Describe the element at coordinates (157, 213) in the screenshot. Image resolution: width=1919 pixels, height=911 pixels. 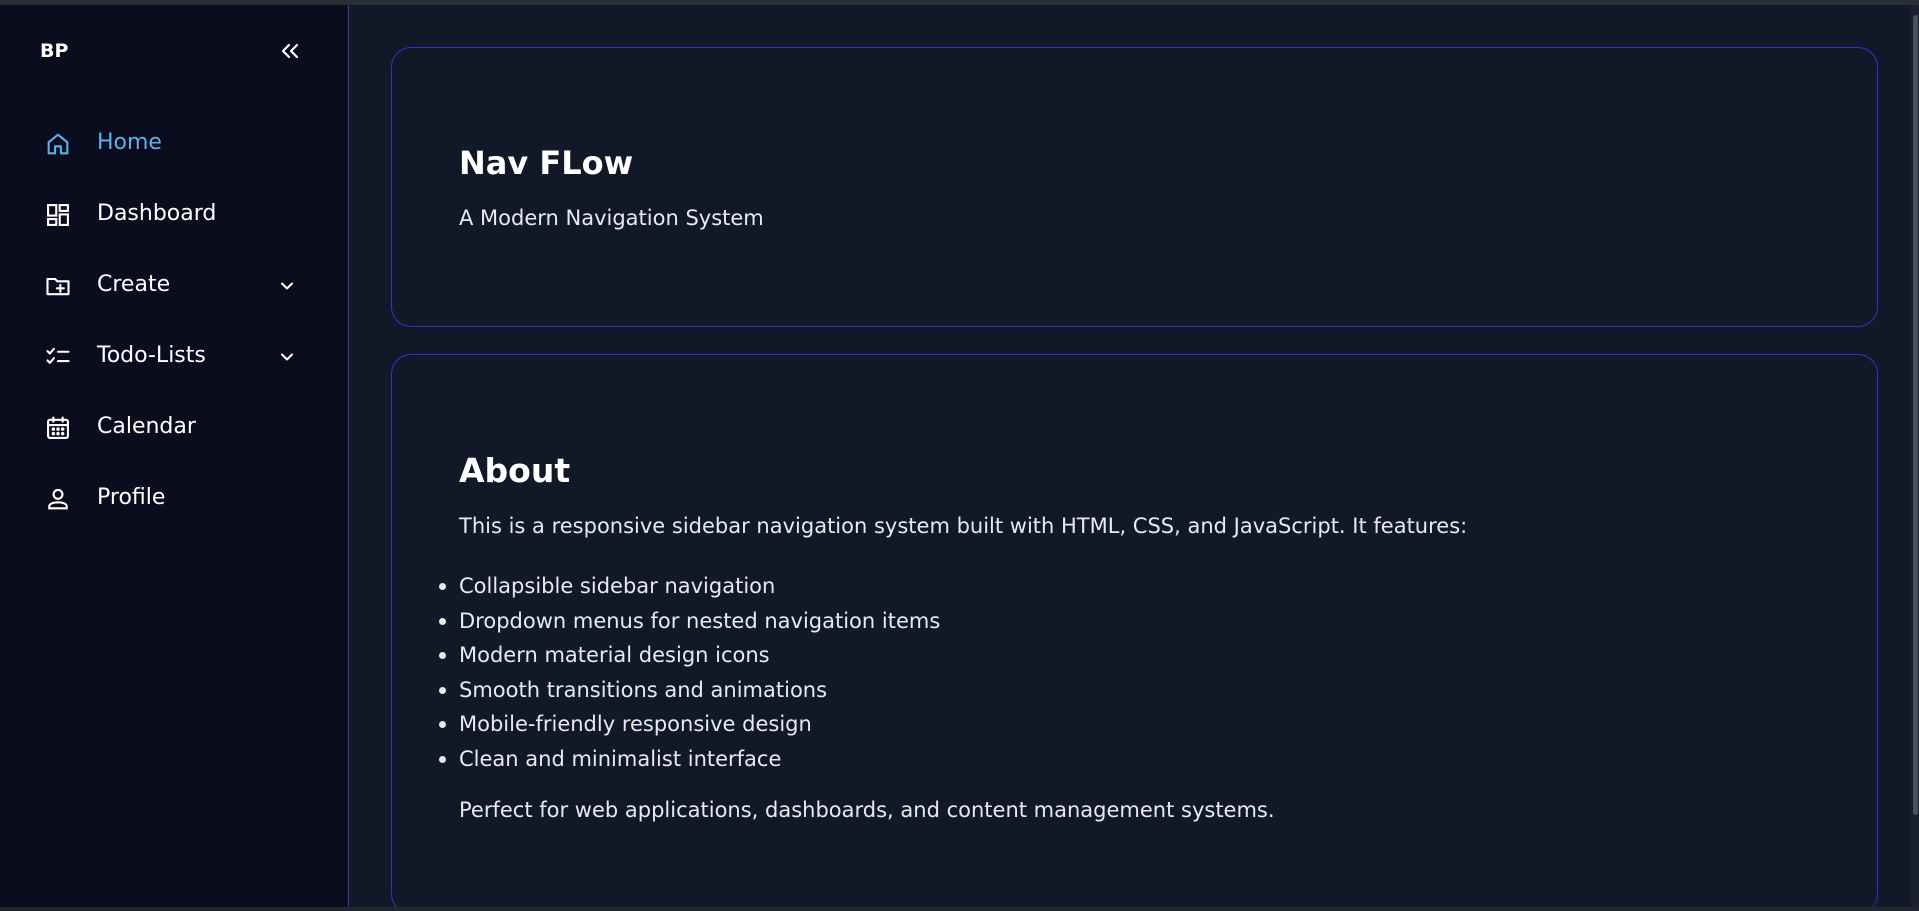
I see `sidebar-item-label: Dashboard` at that location.